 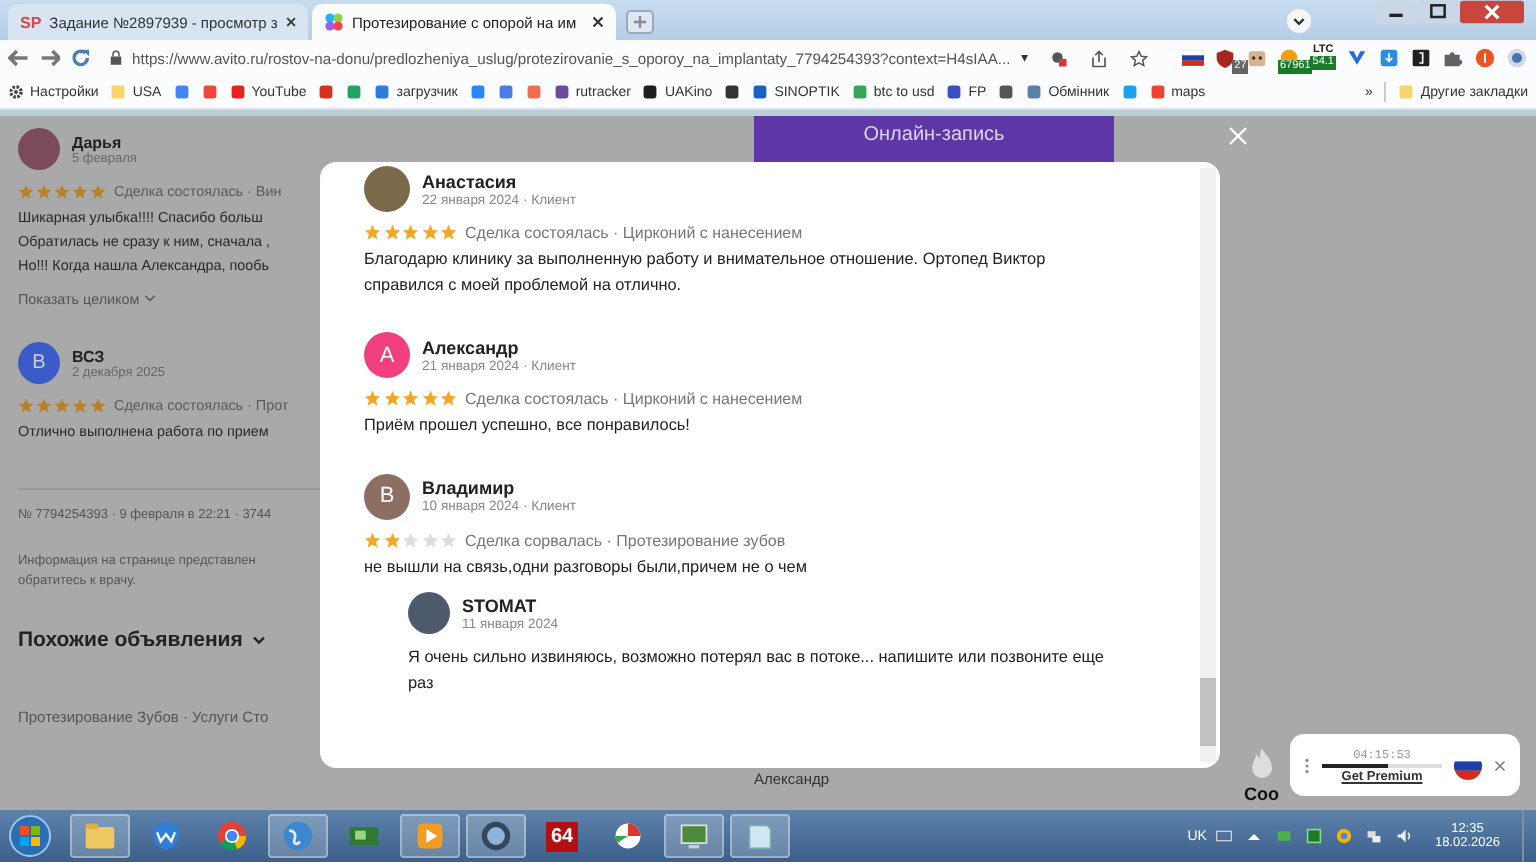 What do you see at coordinates (625, 540) in the screenshot?
I see `review-meta: Сделка сорвалась · Протезирование зубов` at bounding box center [625, 540].